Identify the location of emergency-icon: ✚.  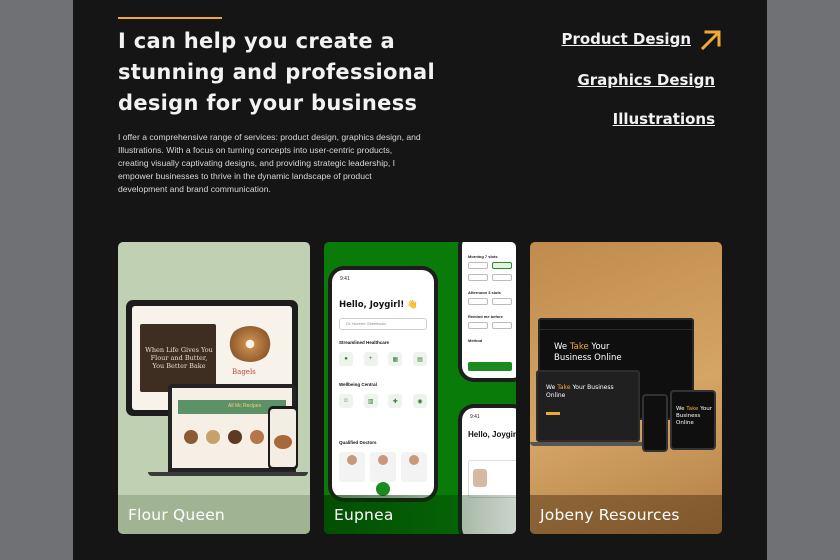
(395, 401).